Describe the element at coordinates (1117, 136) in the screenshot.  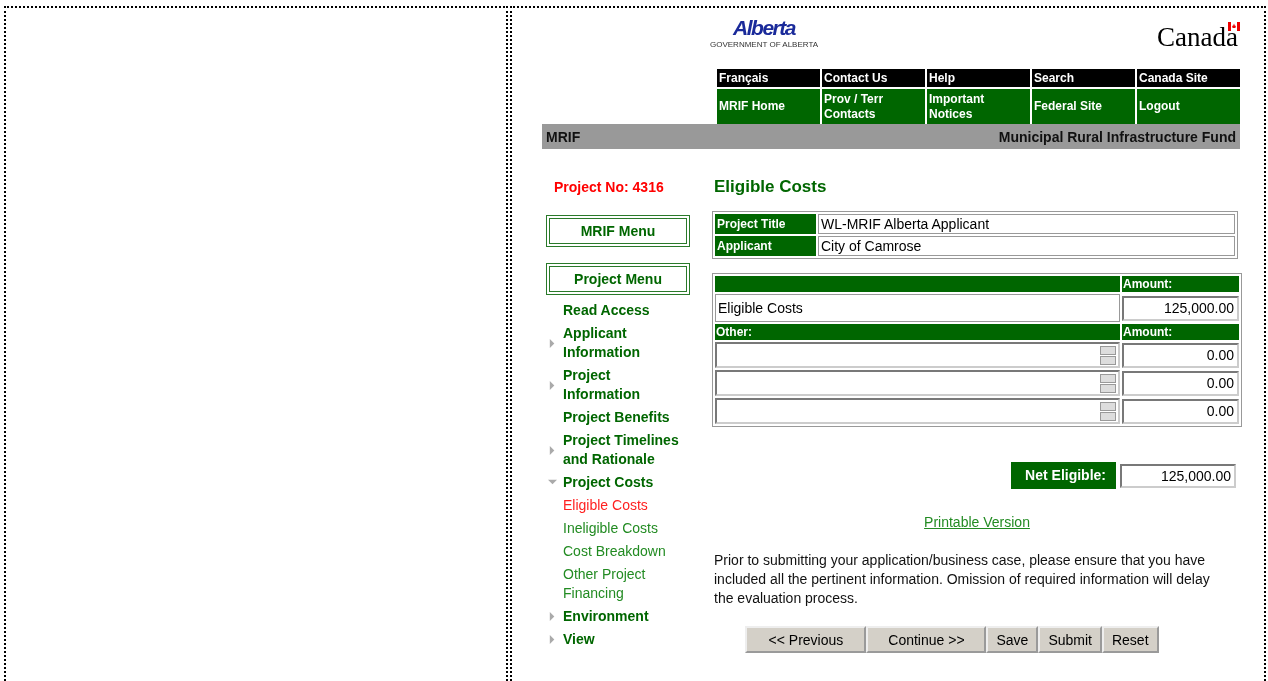
I see `banner-title: Municipal Rural Infrastructure Fund` at that location.